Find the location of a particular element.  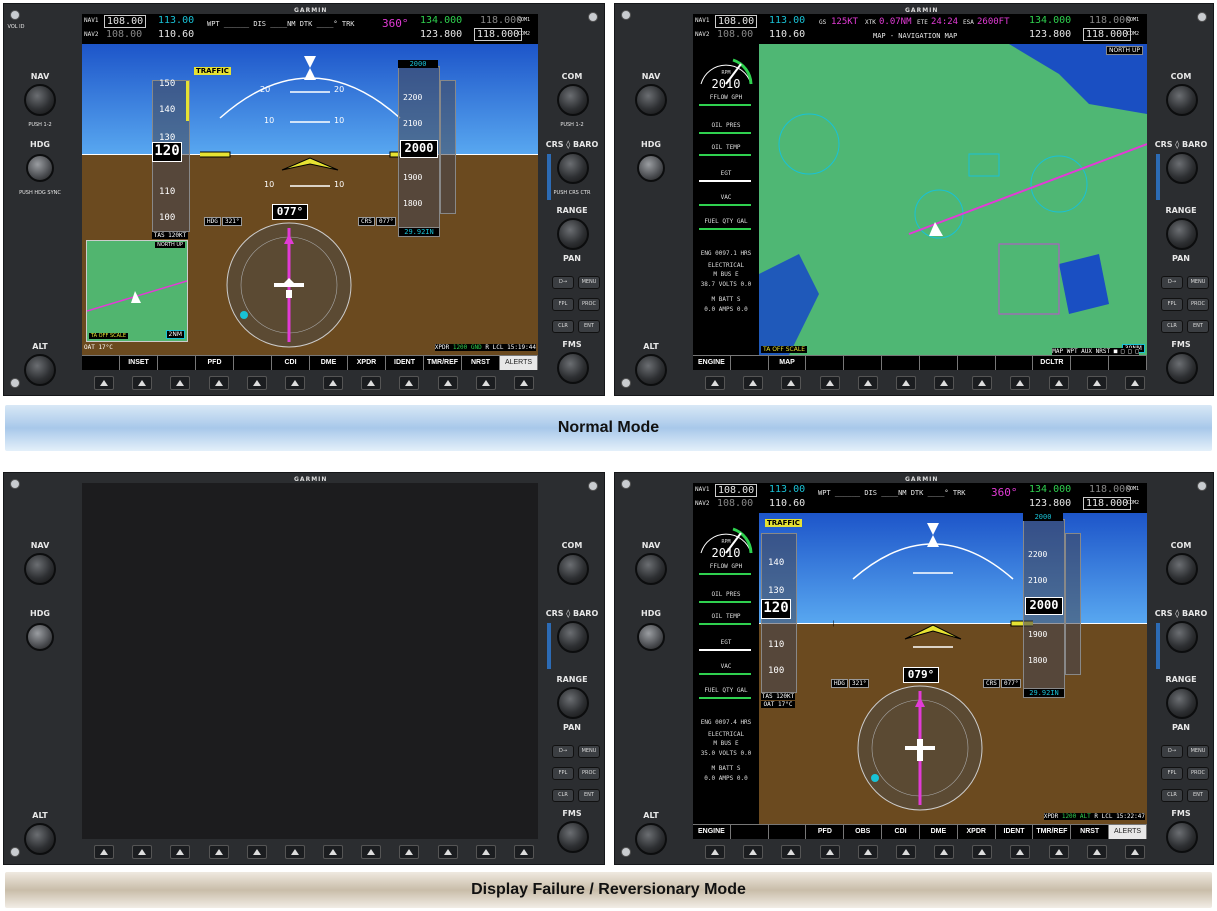

softkey-inset: INSET is located at coordinates (139, 363).